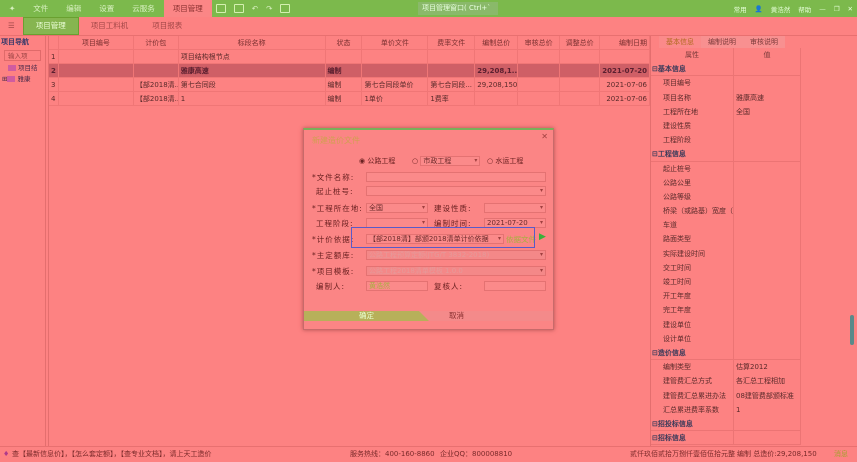 The height and width of the screenshot is (462, 857). I want to click on property-row: 开工年度, so click(754, 296).